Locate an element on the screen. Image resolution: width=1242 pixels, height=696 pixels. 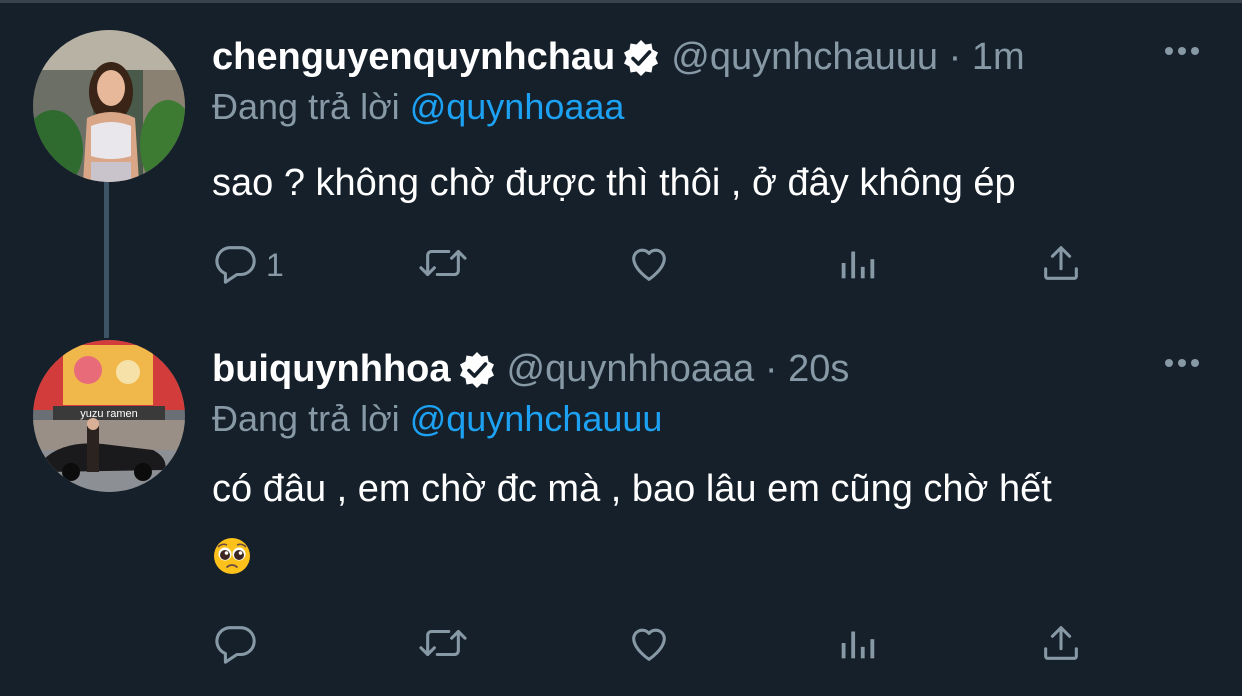
avatar: yuzu ramen is located at coordinates (109, 416).